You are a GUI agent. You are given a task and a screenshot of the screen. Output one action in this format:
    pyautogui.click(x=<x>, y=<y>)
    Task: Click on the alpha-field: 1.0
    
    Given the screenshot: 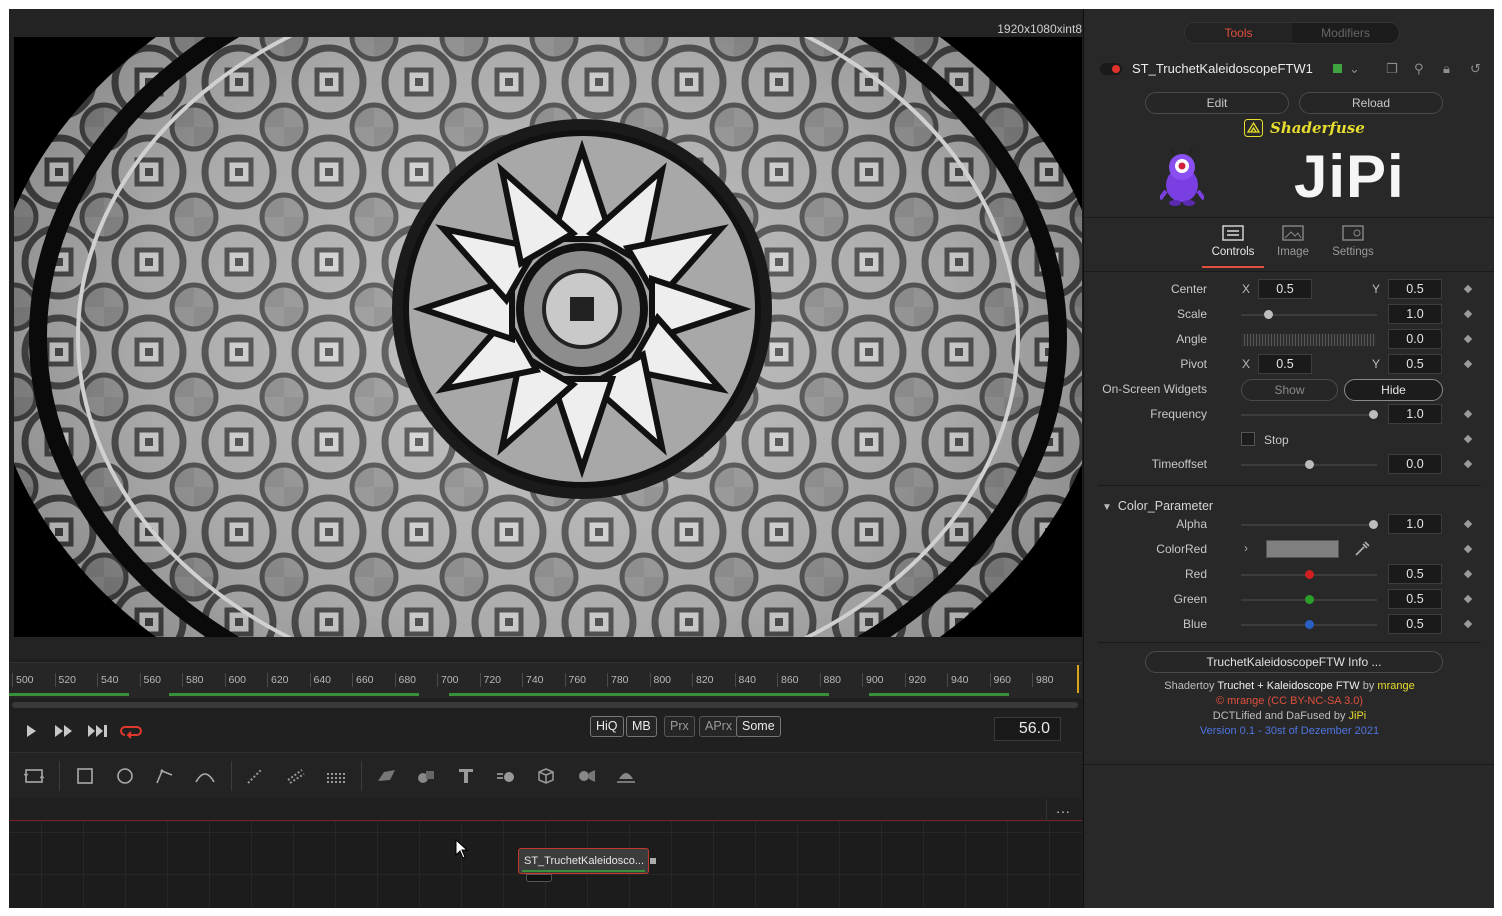 What is the action you would take?
    pyautogui.click(x=1415, y=524)
    